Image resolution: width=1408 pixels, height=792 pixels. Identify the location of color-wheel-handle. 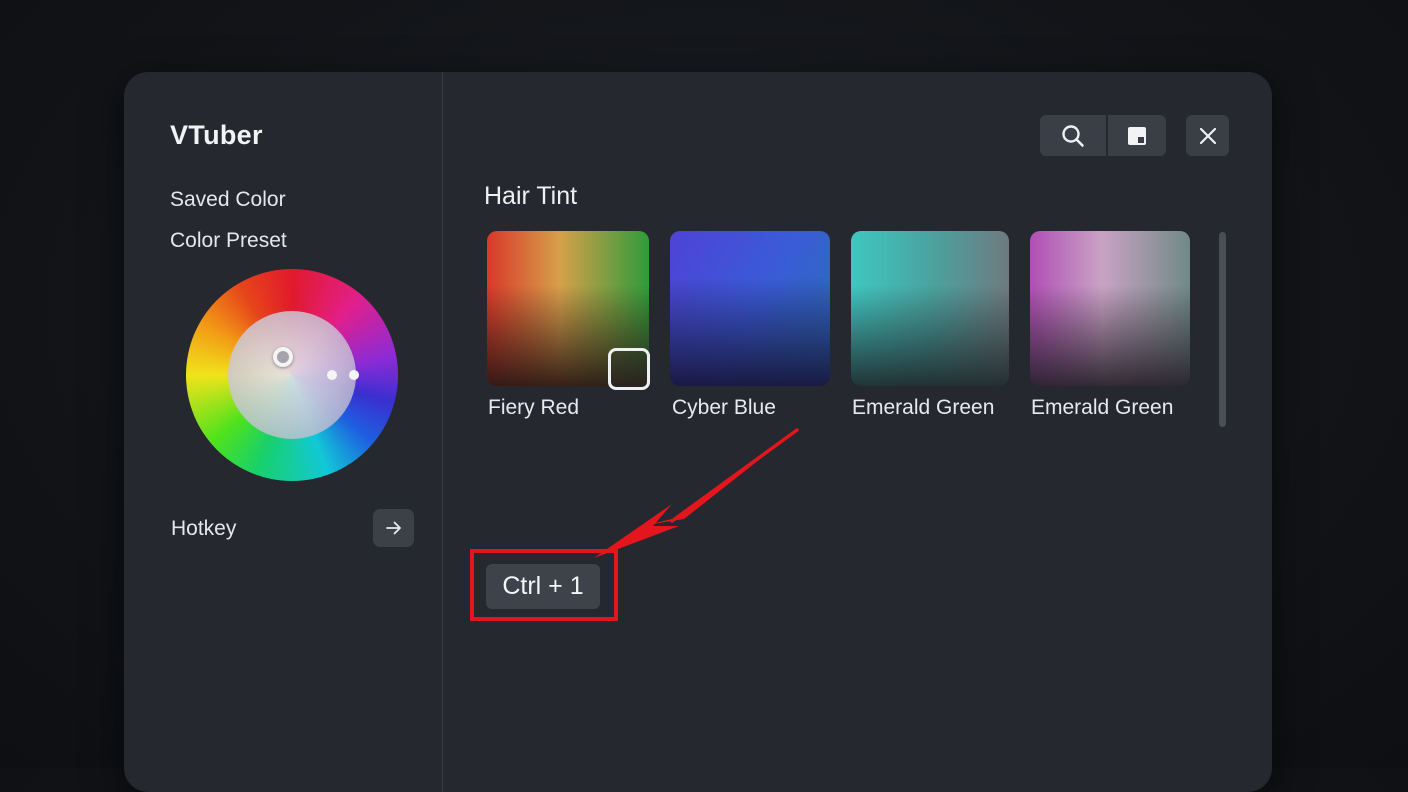
(283, 357).